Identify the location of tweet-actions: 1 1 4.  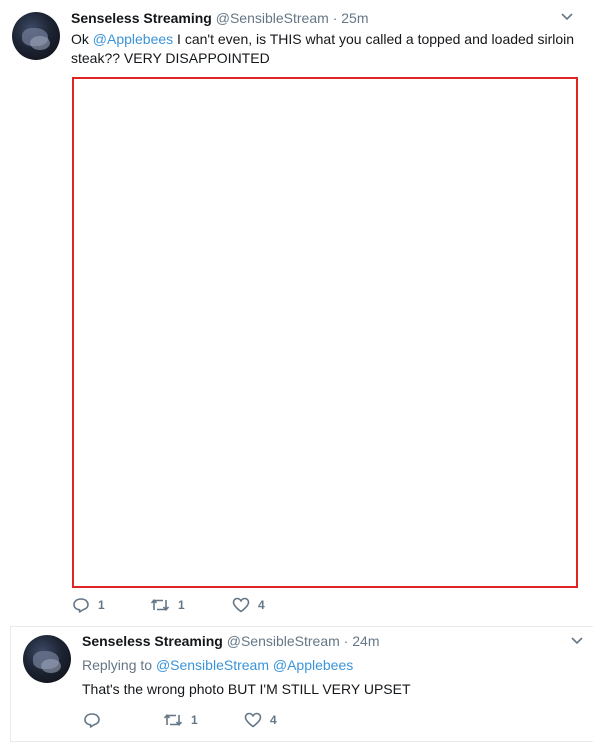
(222, 606).